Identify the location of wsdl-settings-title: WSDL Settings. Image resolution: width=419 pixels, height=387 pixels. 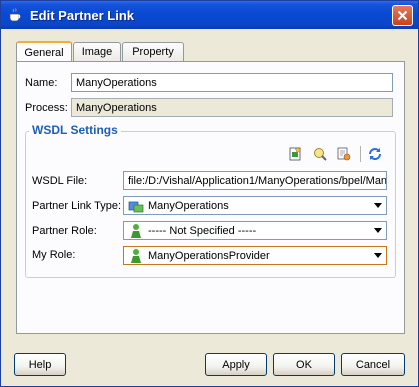
(75, 130).